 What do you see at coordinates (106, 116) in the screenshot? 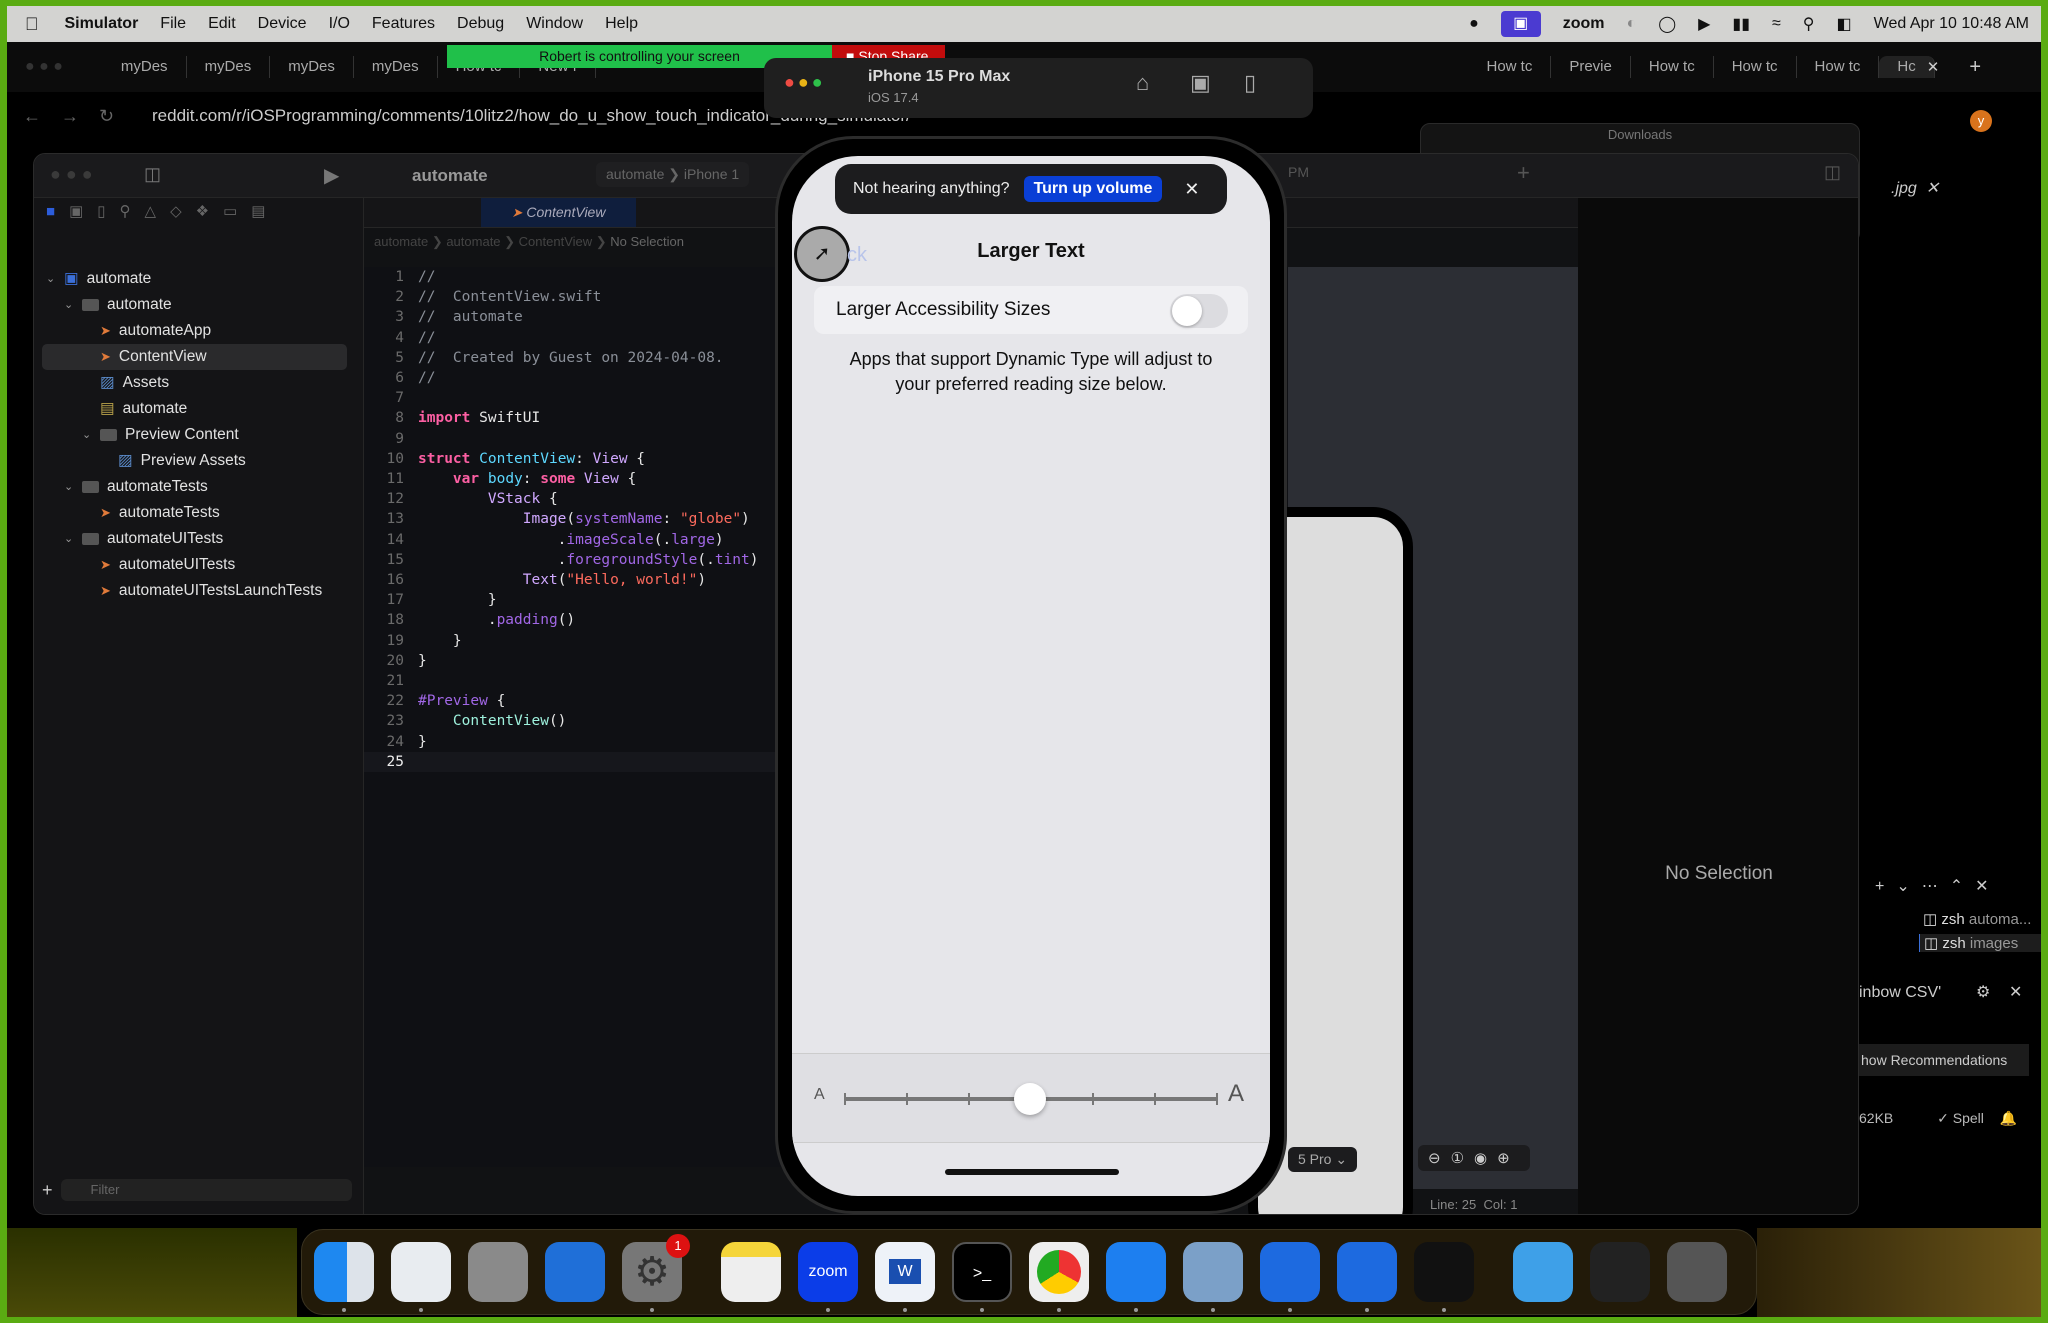
I see `reload-icon: ↻` at bounding box center [106, 116].